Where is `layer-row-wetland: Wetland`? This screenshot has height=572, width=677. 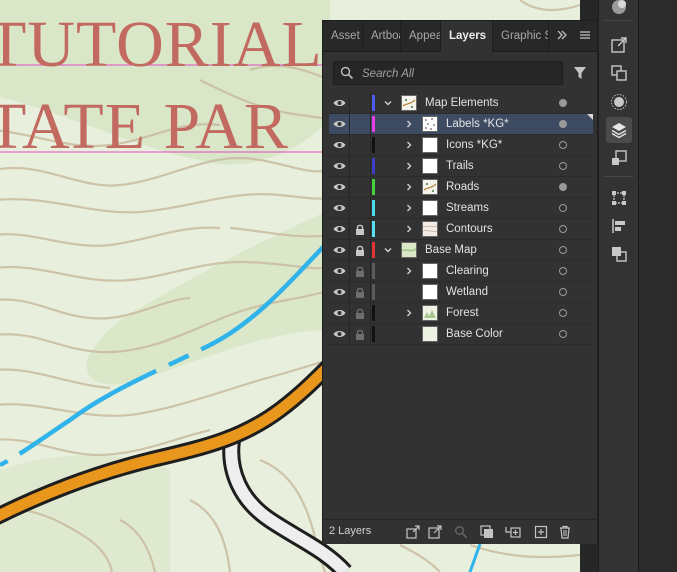
layer-row-wetland: Wetland is located at coordinates (461, 292).